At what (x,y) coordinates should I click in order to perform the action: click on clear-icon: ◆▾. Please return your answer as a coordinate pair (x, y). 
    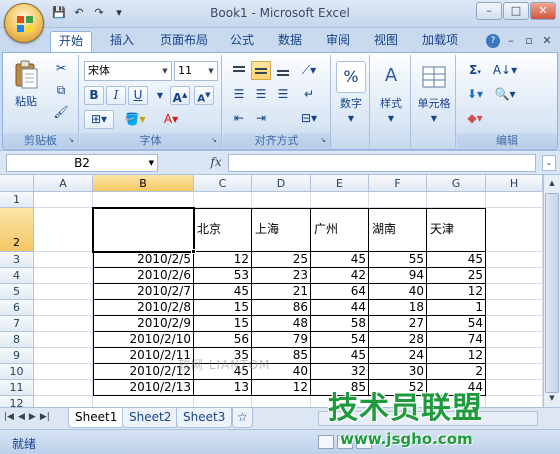
    Looking at the image, I should click on (475, 118).